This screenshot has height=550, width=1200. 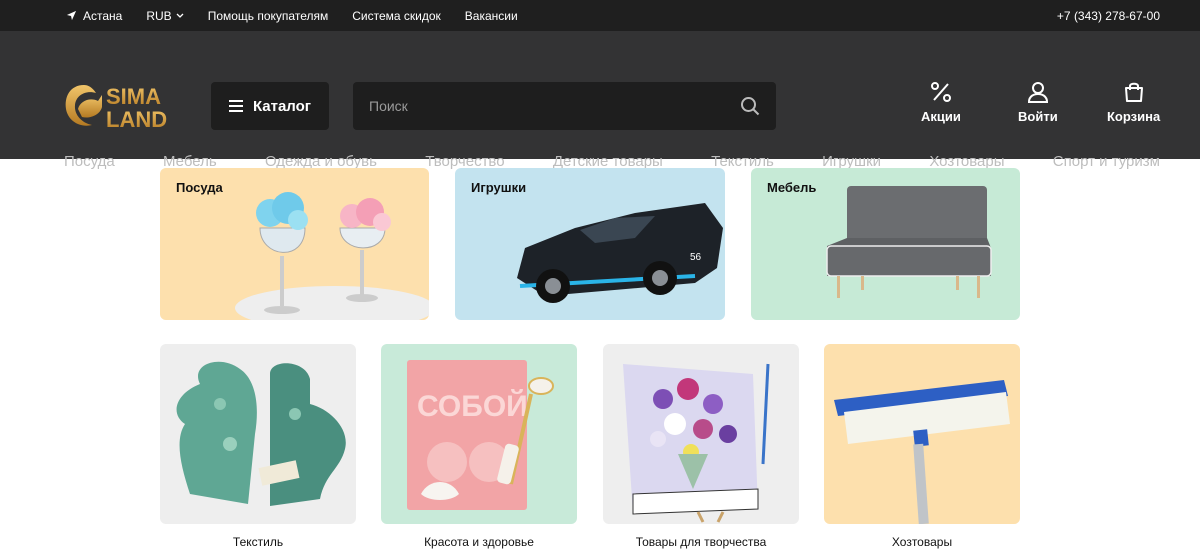 I want to click on banner-toys: Игрушки 56, so click(x=590, y=244).